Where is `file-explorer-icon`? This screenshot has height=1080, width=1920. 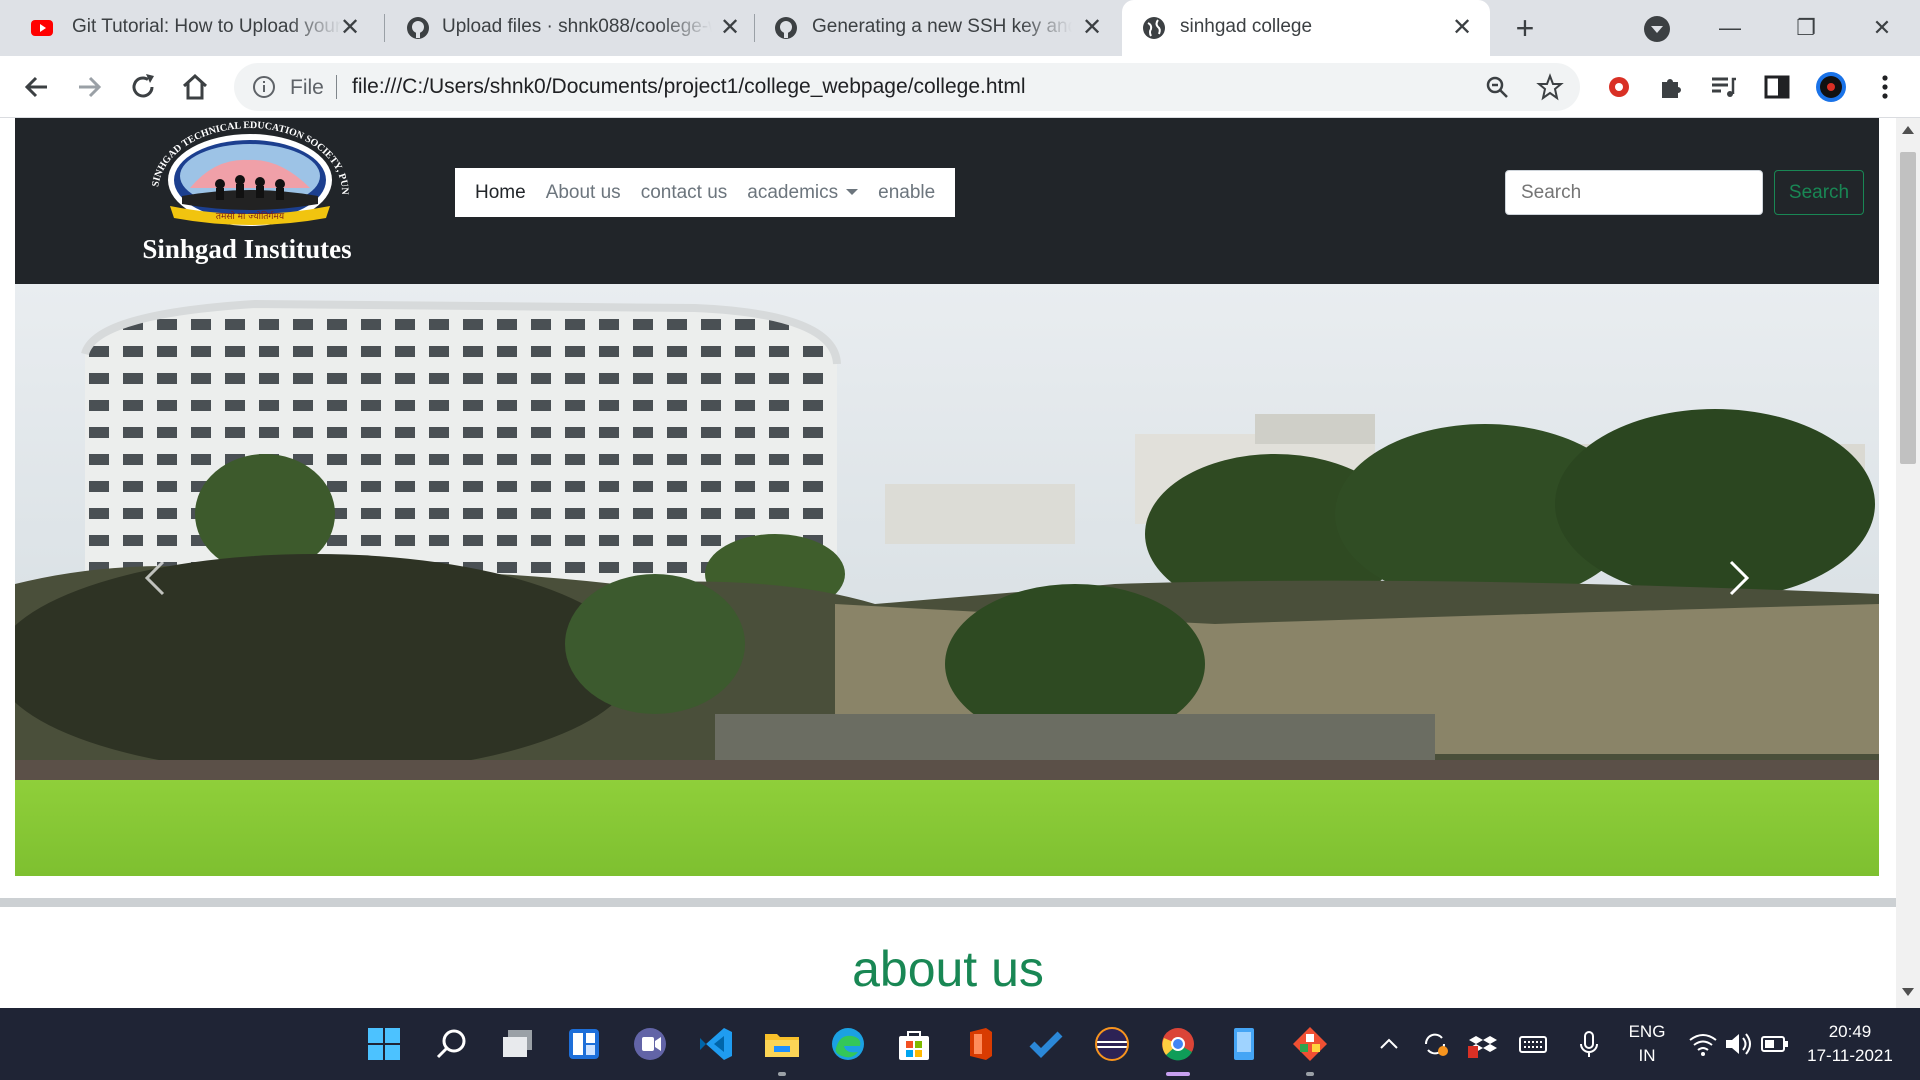 file-explorer-icon is located at coordinates (782, 1044).